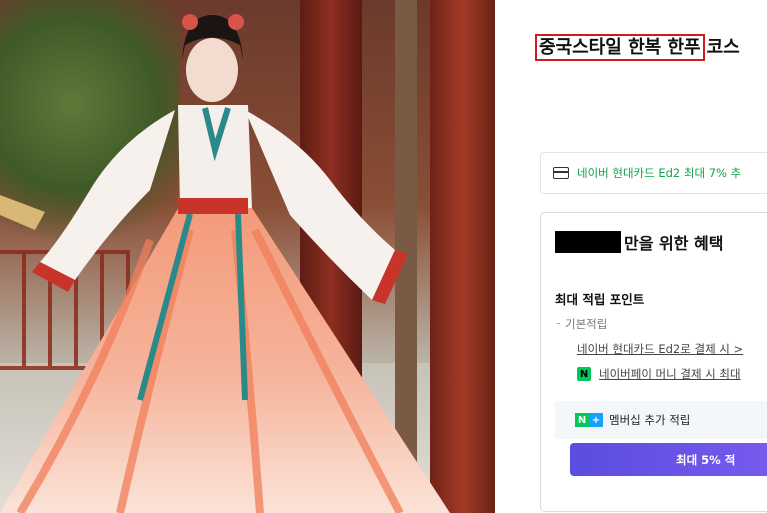 This screenshot has width=767, height=513. I want to click on membership-row: N + 멤버십 추가 적립, so click(661, 420).